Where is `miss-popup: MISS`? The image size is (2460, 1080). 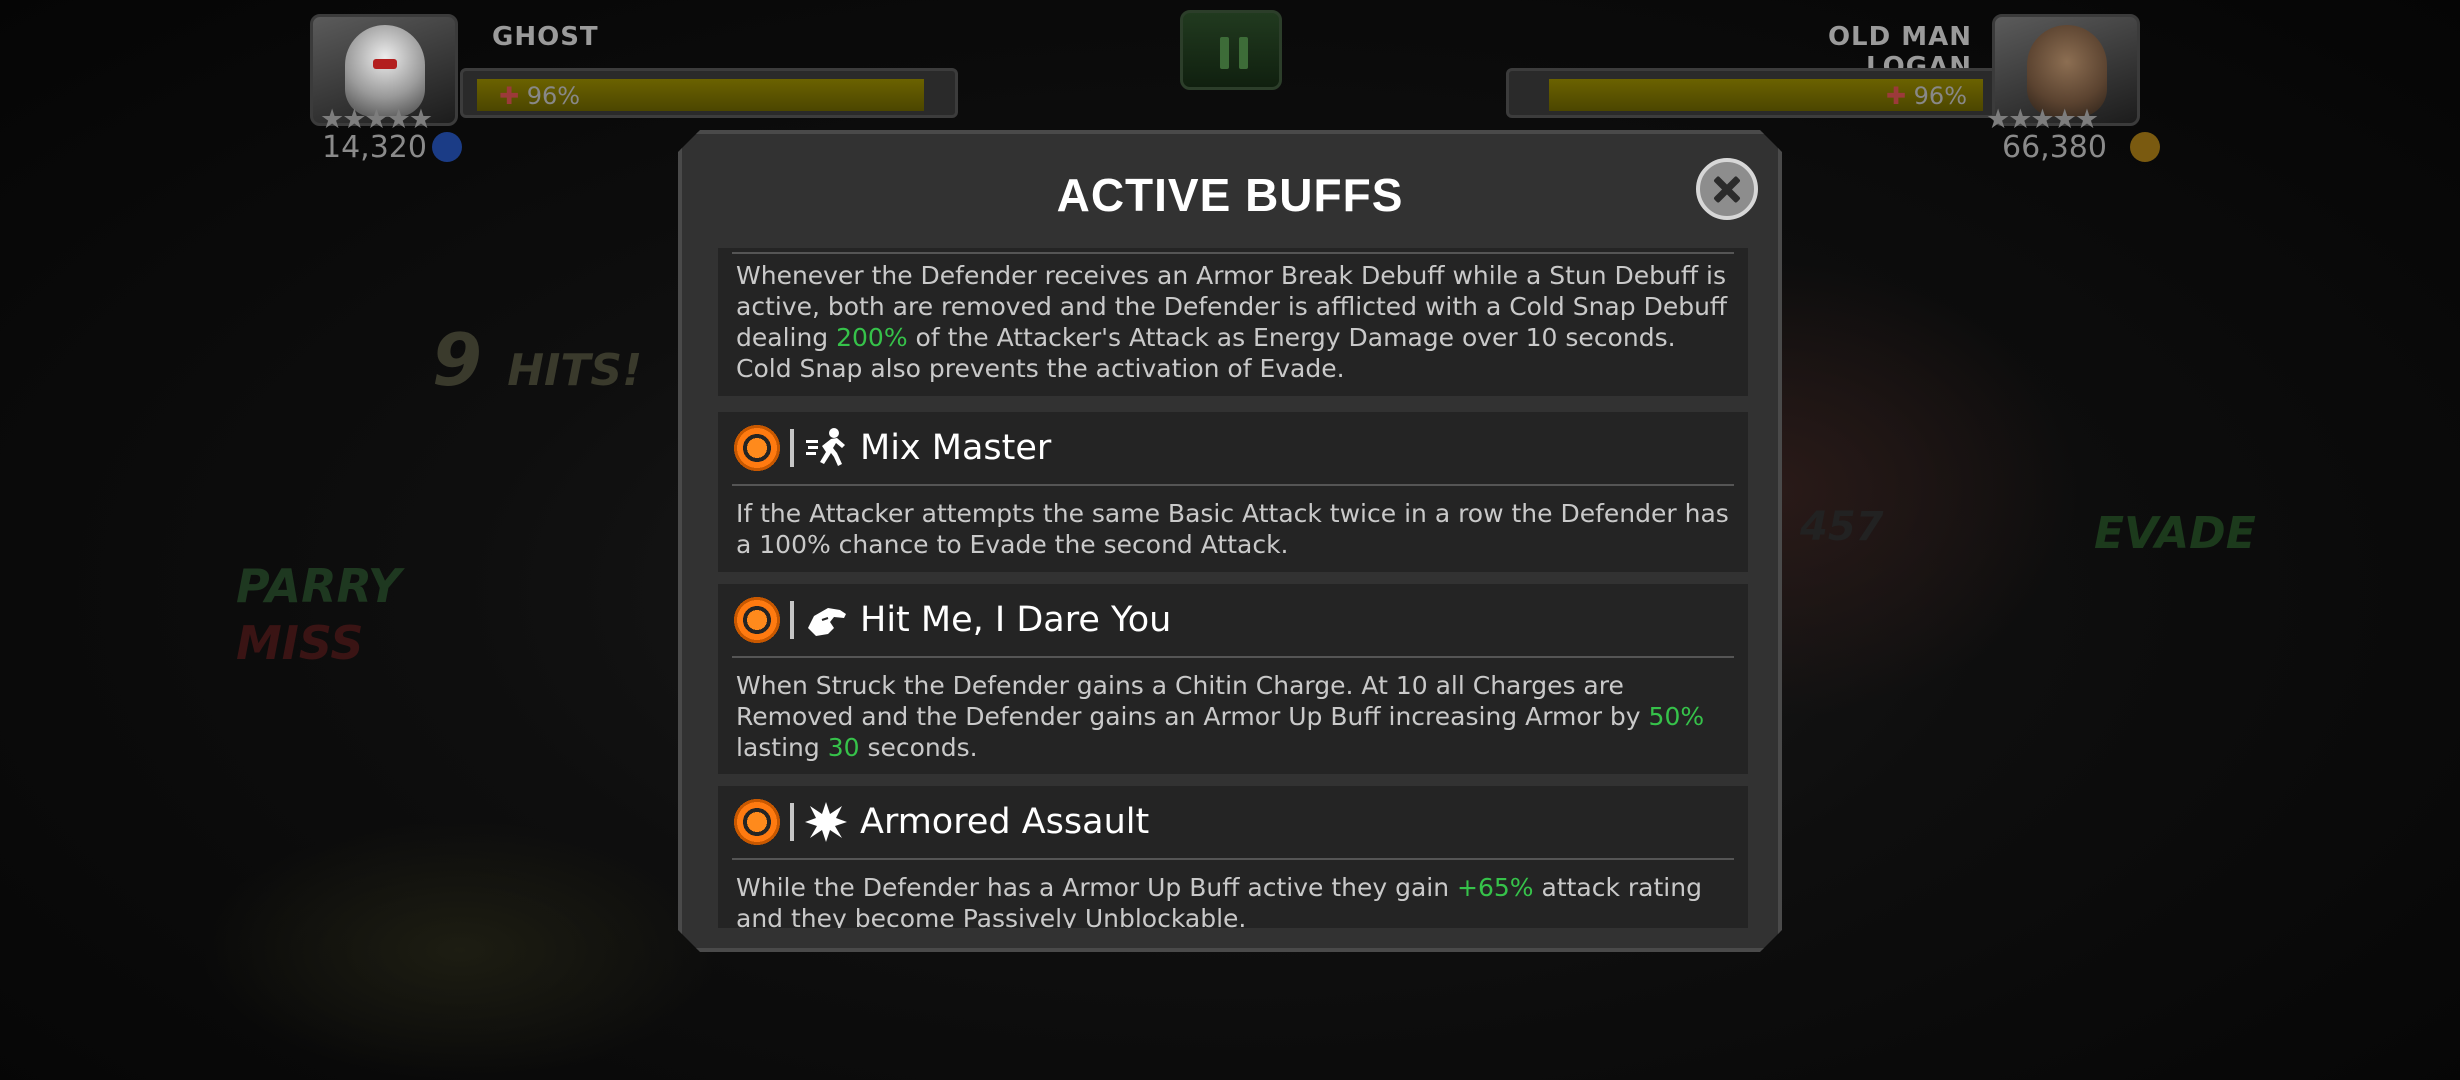 miss-popup: MISS is located at coordinates (300, 643).